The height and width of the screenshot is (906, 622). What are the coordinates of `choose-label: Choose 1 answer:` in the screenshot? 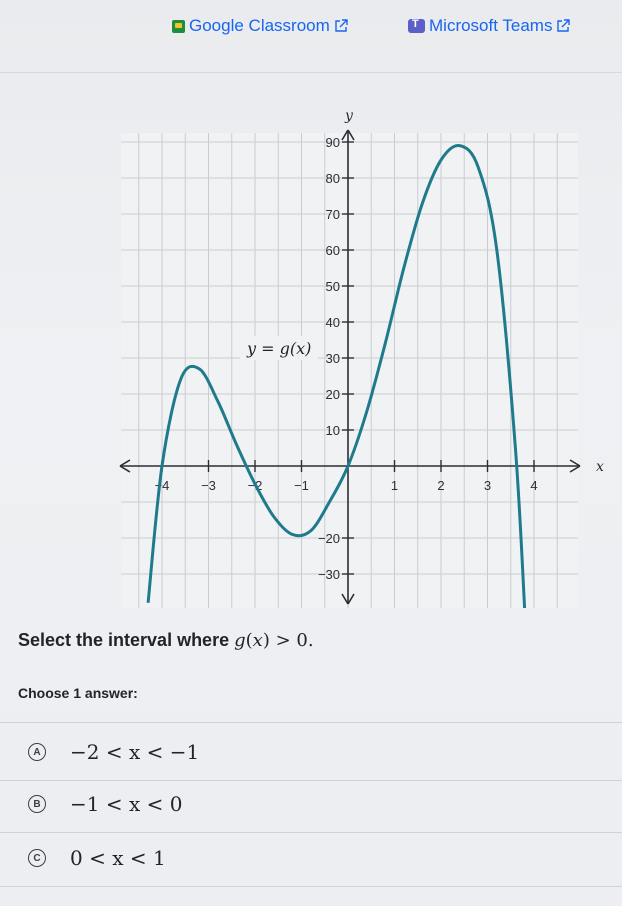 It's located at (78, 693).